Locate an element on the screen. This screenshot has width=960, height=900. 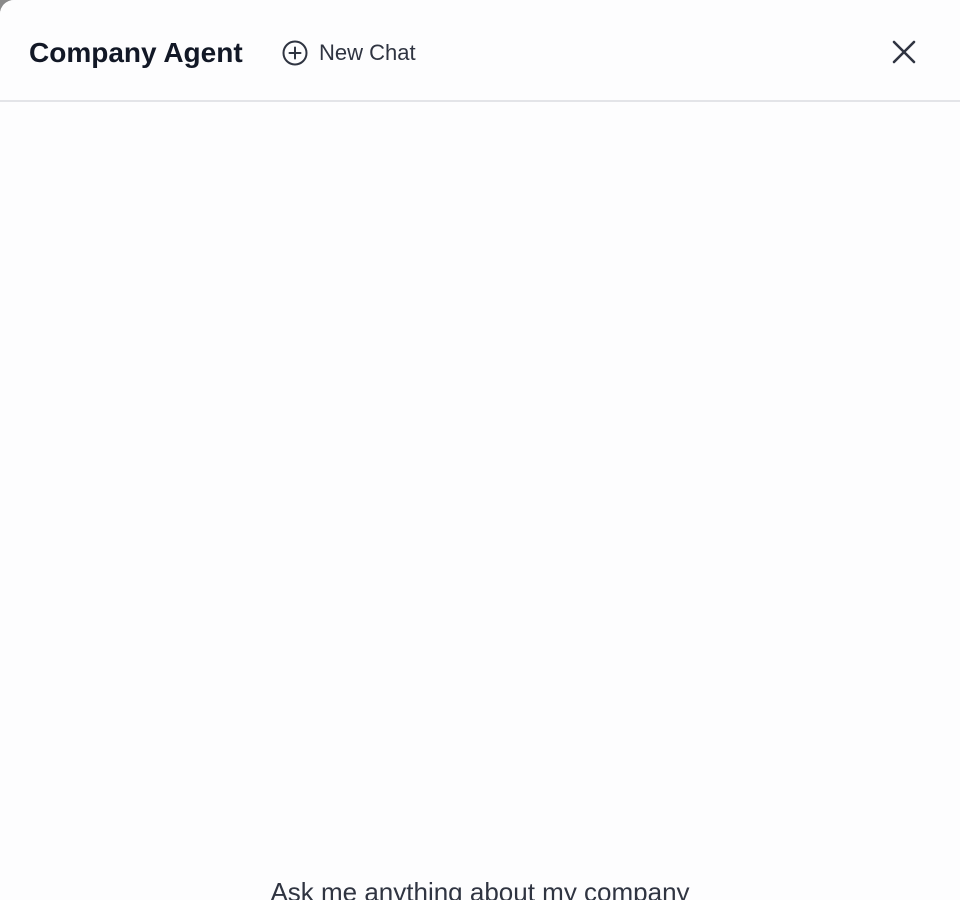
chat-header: Company Agent New Chat is located at coordinates (480, 51).